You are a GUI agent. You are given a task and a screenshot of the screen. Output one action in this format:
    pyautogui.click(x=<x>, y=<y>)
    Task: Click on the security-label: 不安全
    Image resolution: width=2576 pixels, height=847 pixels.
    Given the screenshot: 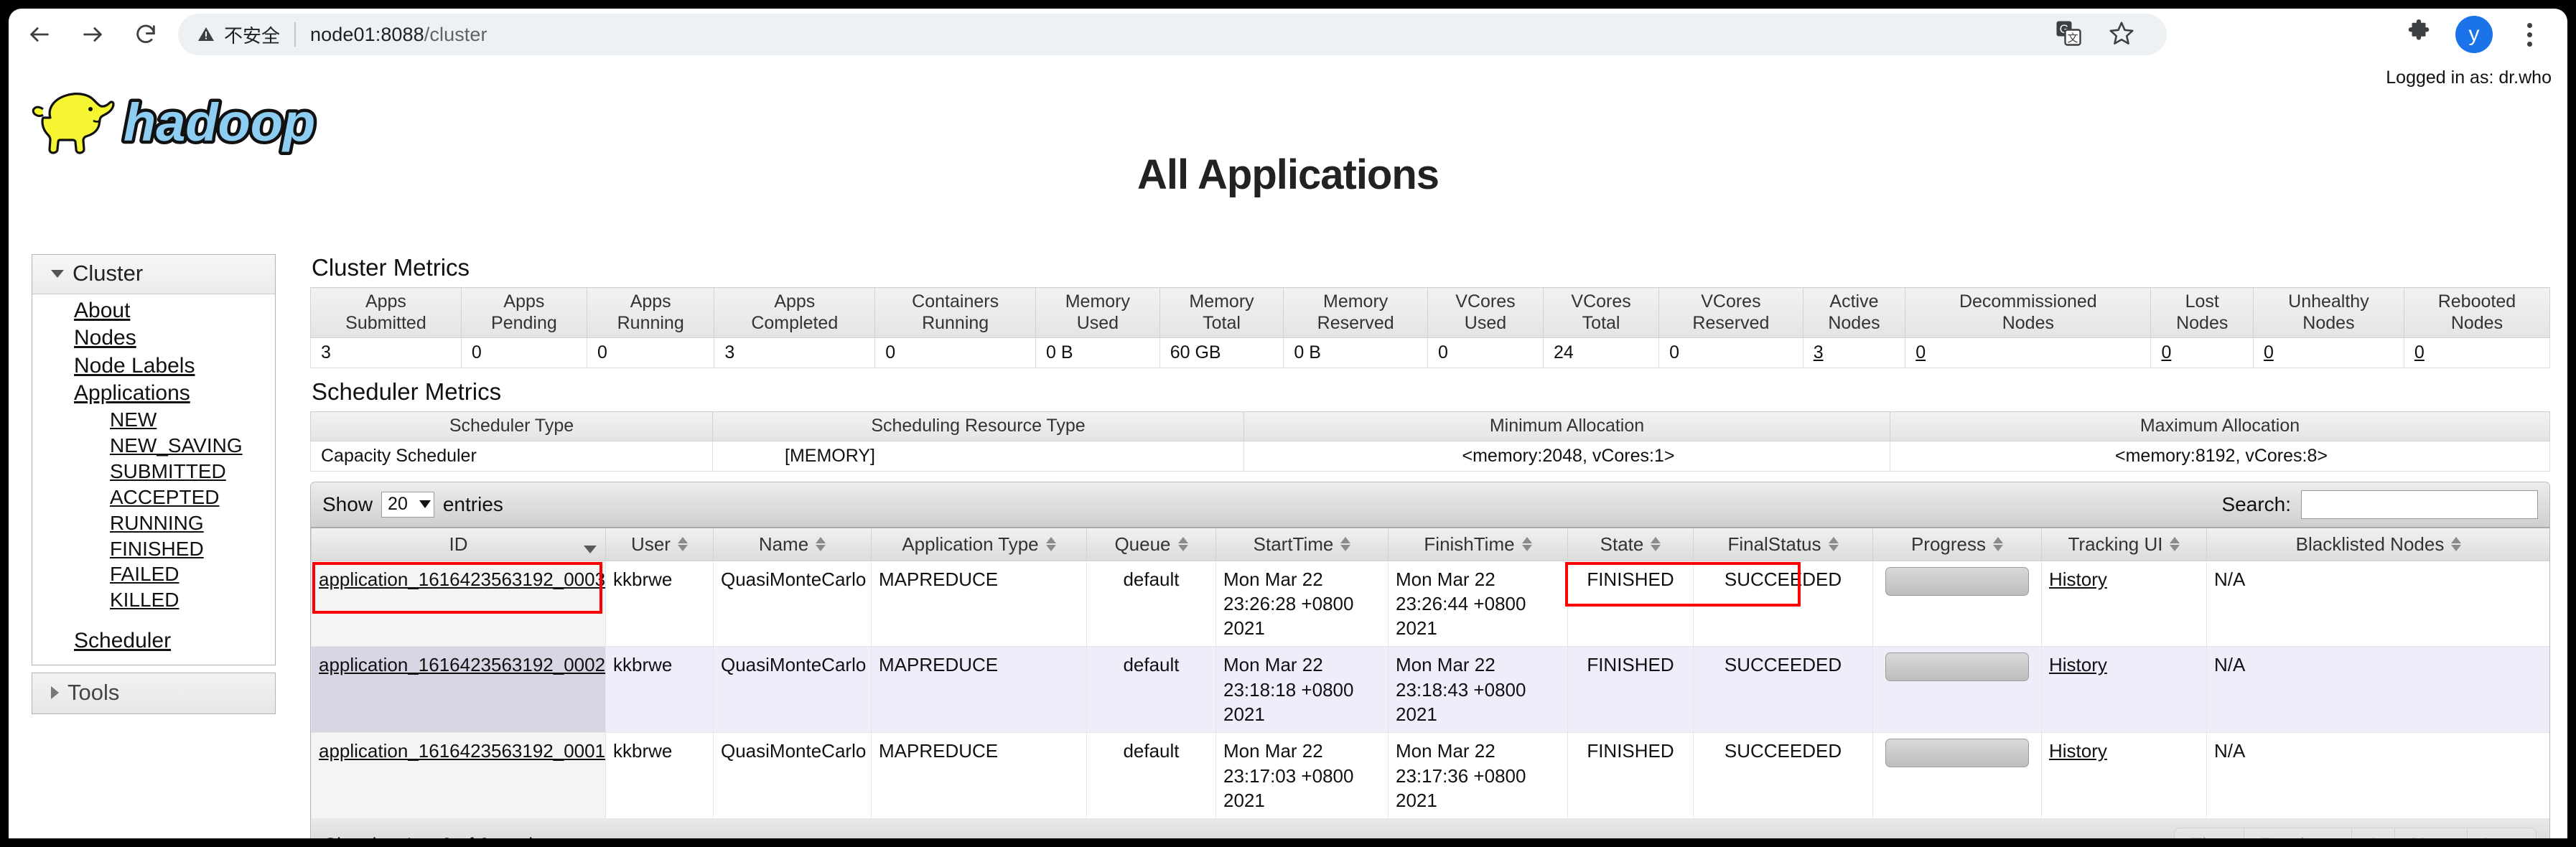 What is the action you would take?
    pyautogui.click(x=252, y=35)
    